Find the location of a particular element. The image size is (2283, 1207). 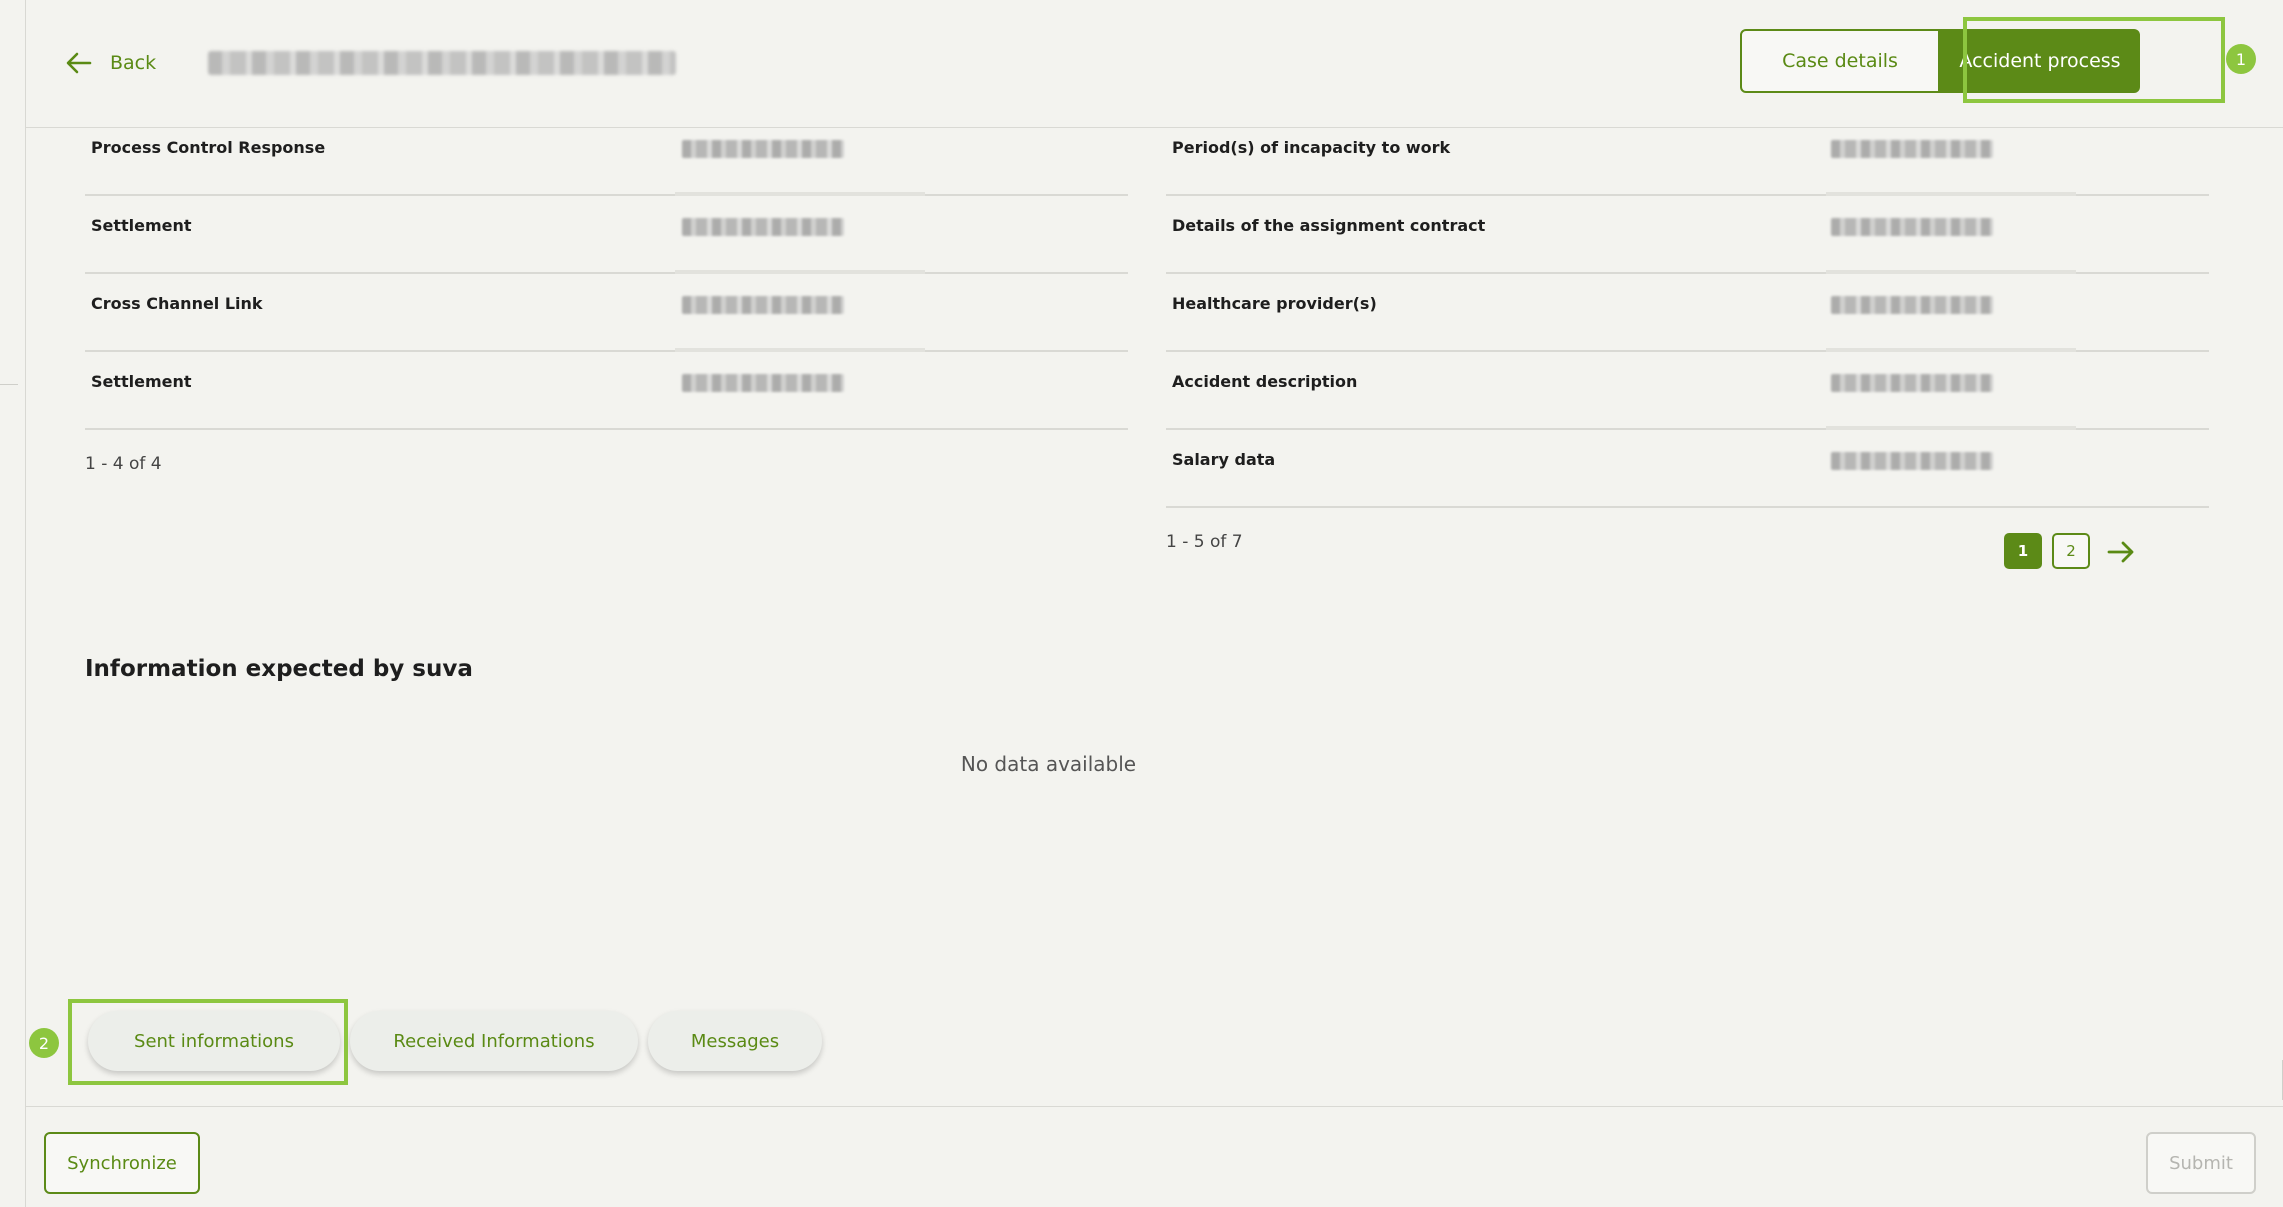

document-name: Process Control Response is located at coordinates (208, 147).